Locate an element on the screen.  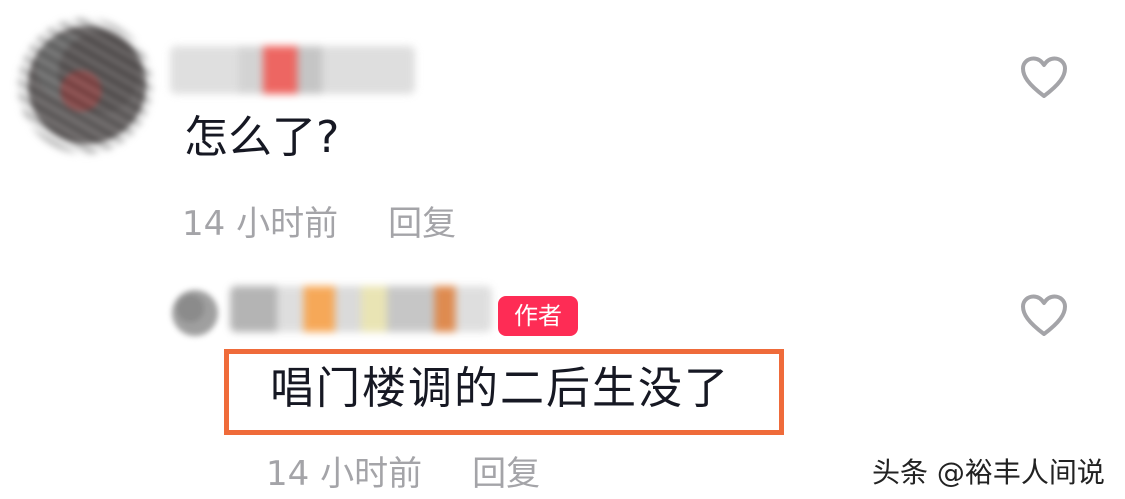
comment-text: 唱门楼调的二后生没了 is located at coordinates (500, 388).